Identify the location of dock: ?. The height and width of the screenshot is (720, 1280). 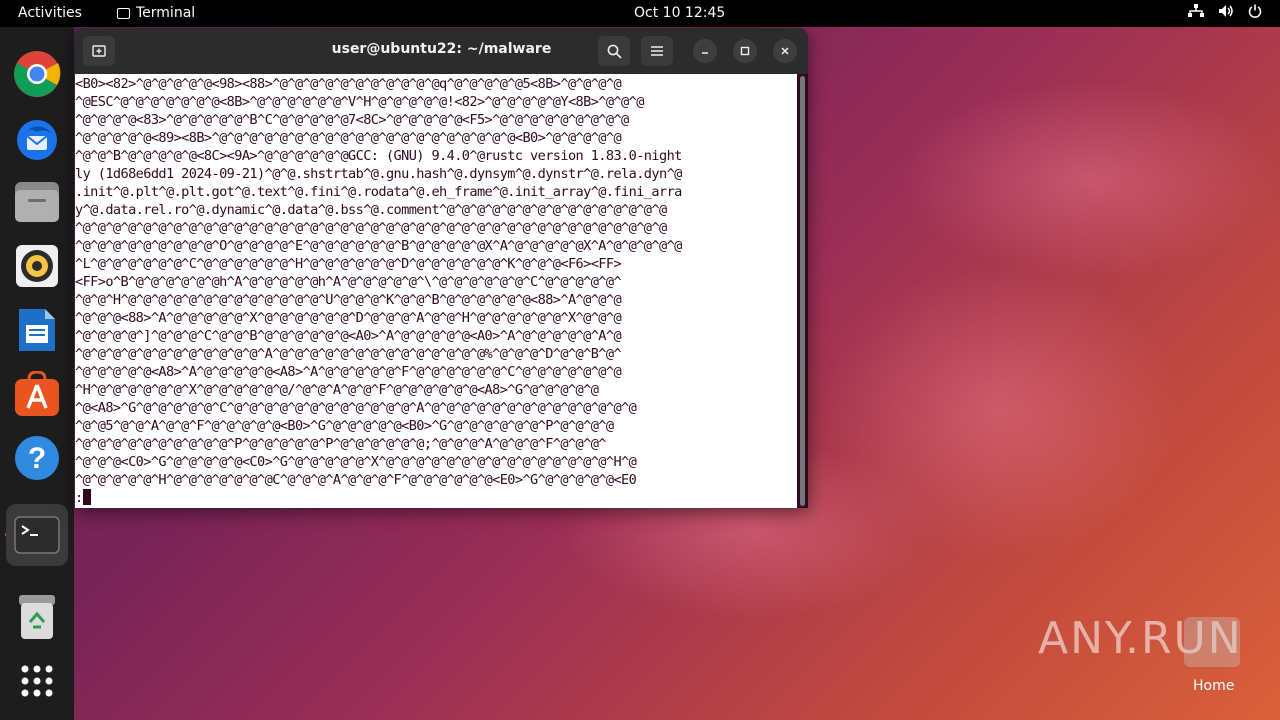
(37, 373).